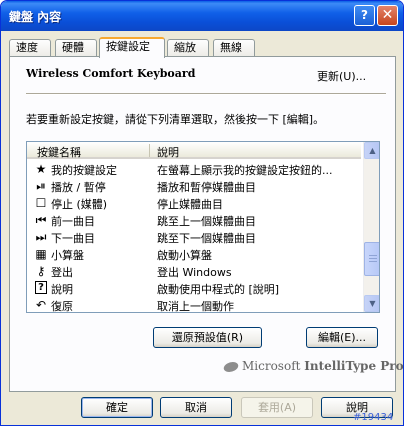 This screenshot has height=426, width=404. What do you see at coordinates (188, 48) in the screenshot?
I see `tab-zoom: 縮放` at bounding box center [188, 48].